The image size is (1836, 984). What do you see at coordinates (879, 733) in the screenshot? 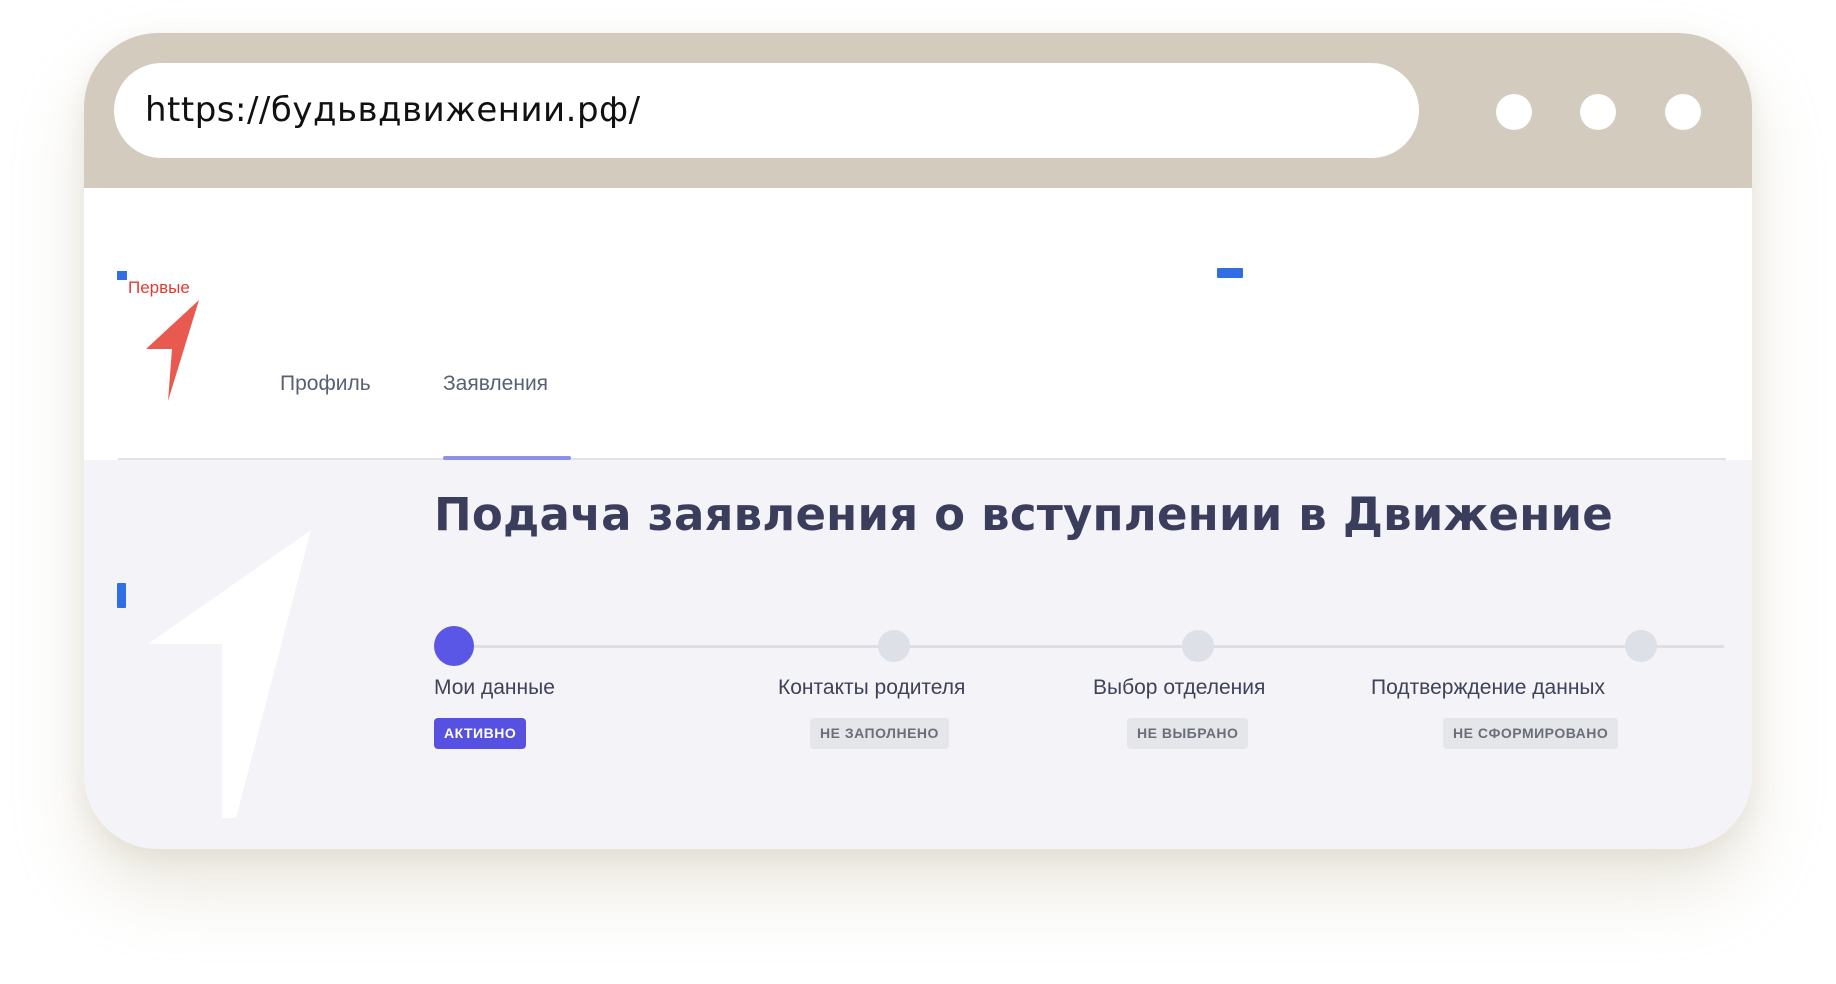
I see `status-badge: НЕ ЗАПОЛНЕНО` at bounding box center [879, 733].